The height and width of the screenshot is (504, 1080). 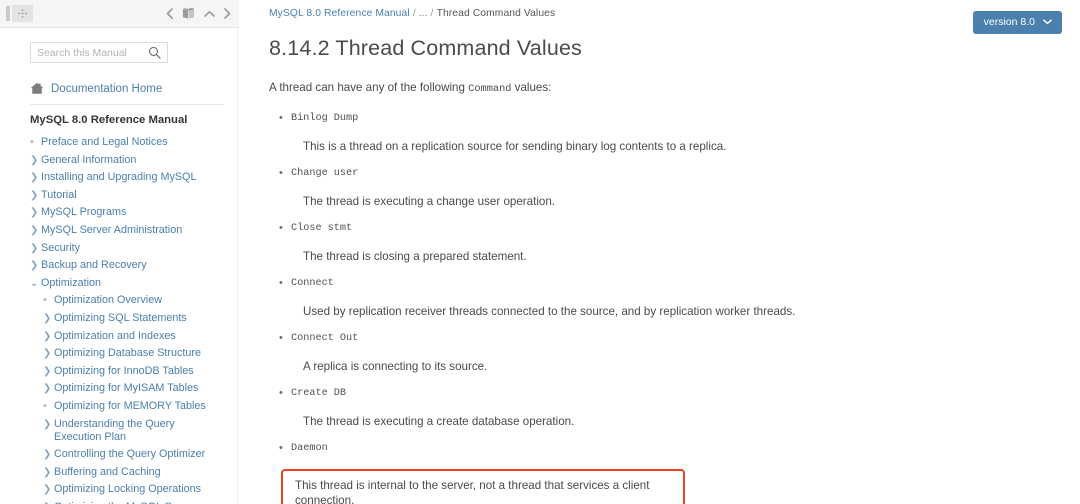 I want to click on sidebar-item-label: Optimizing SQL Statements, so click(x=120, y=317).